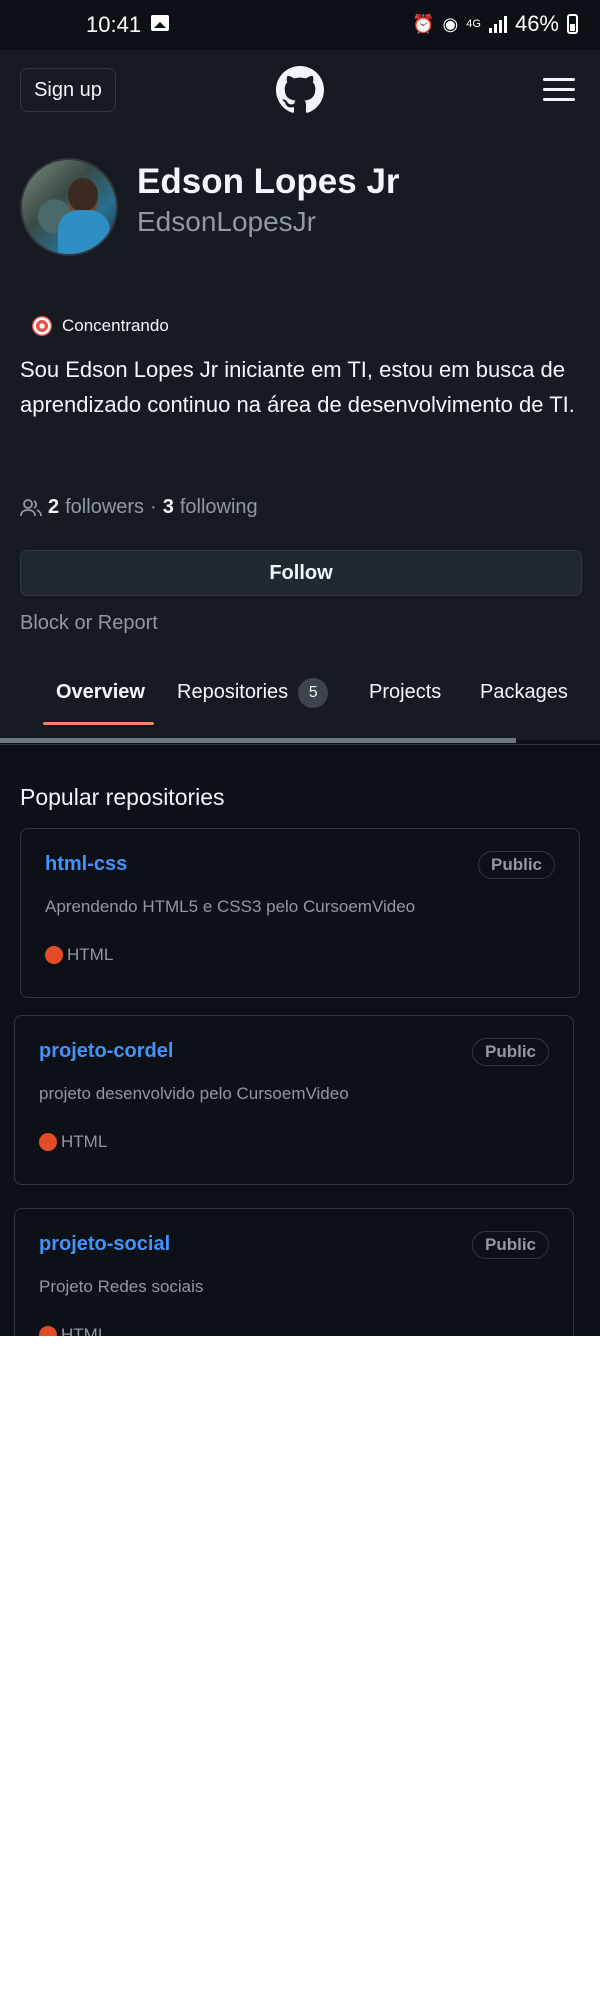 The image size is (600, 1989). I want to click on status-time: 10:41, so click(114, 24).